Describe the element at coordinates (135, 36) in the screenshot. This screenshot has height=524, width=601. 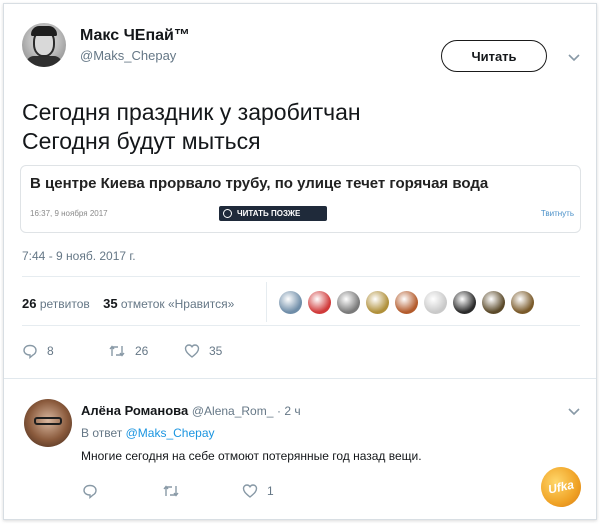
I see `author-name: Макс ЧЕпай™` at that location.